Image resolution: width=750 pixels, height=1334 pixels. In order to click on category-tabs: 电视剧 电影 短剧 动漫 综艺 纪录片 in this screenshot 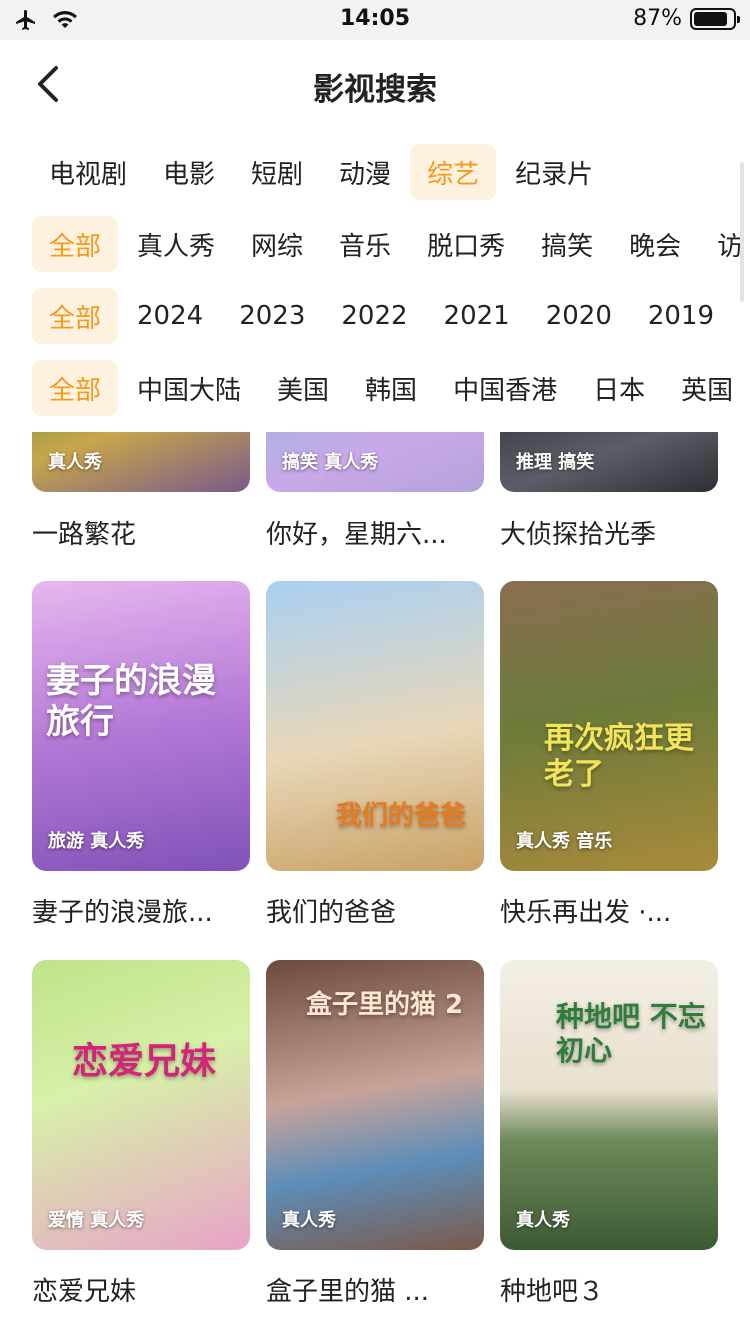, I will do `click(322, 172)`.